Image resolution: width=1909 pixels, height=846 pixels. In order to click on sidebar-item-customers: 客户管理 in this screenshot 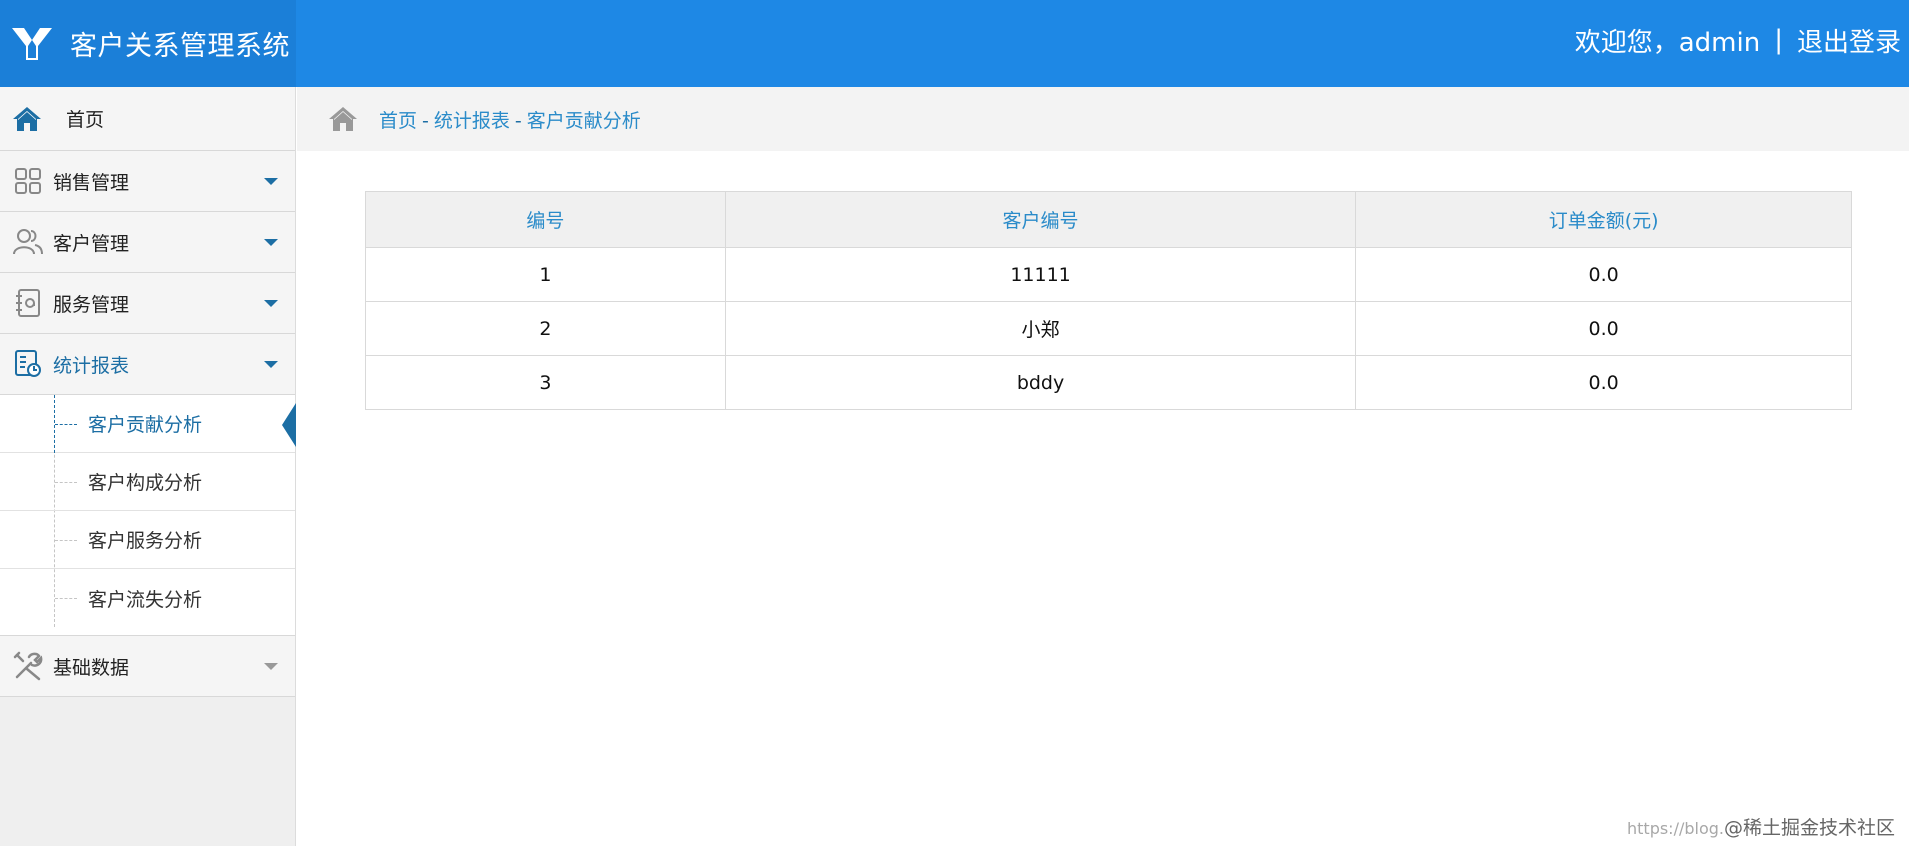, I will do `click(147, 242)`.